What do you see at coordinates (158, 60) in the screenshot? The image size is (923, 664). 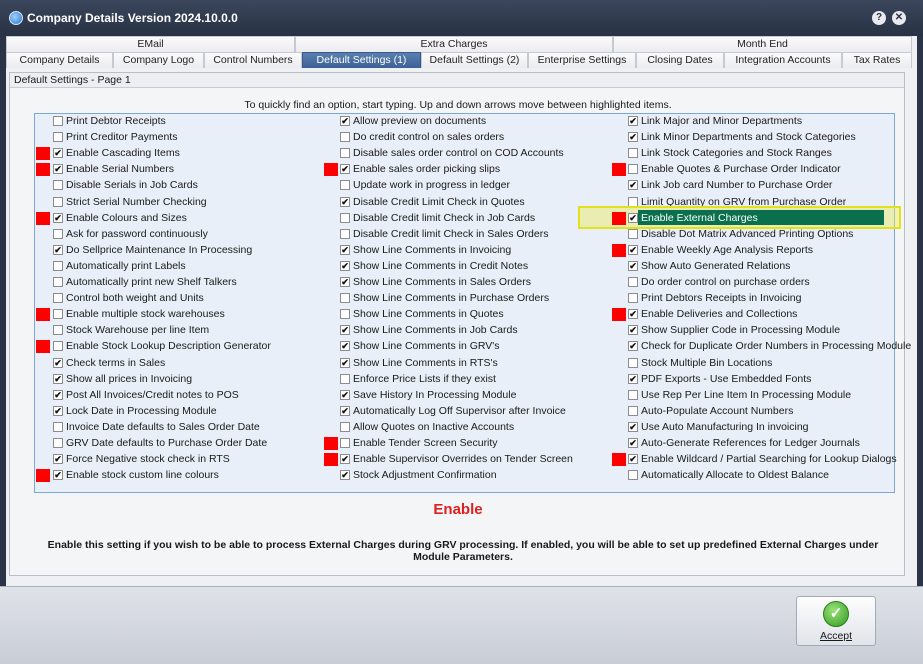 I see `tab-company-logo: Company Logo` at bounding box center [158, 60].